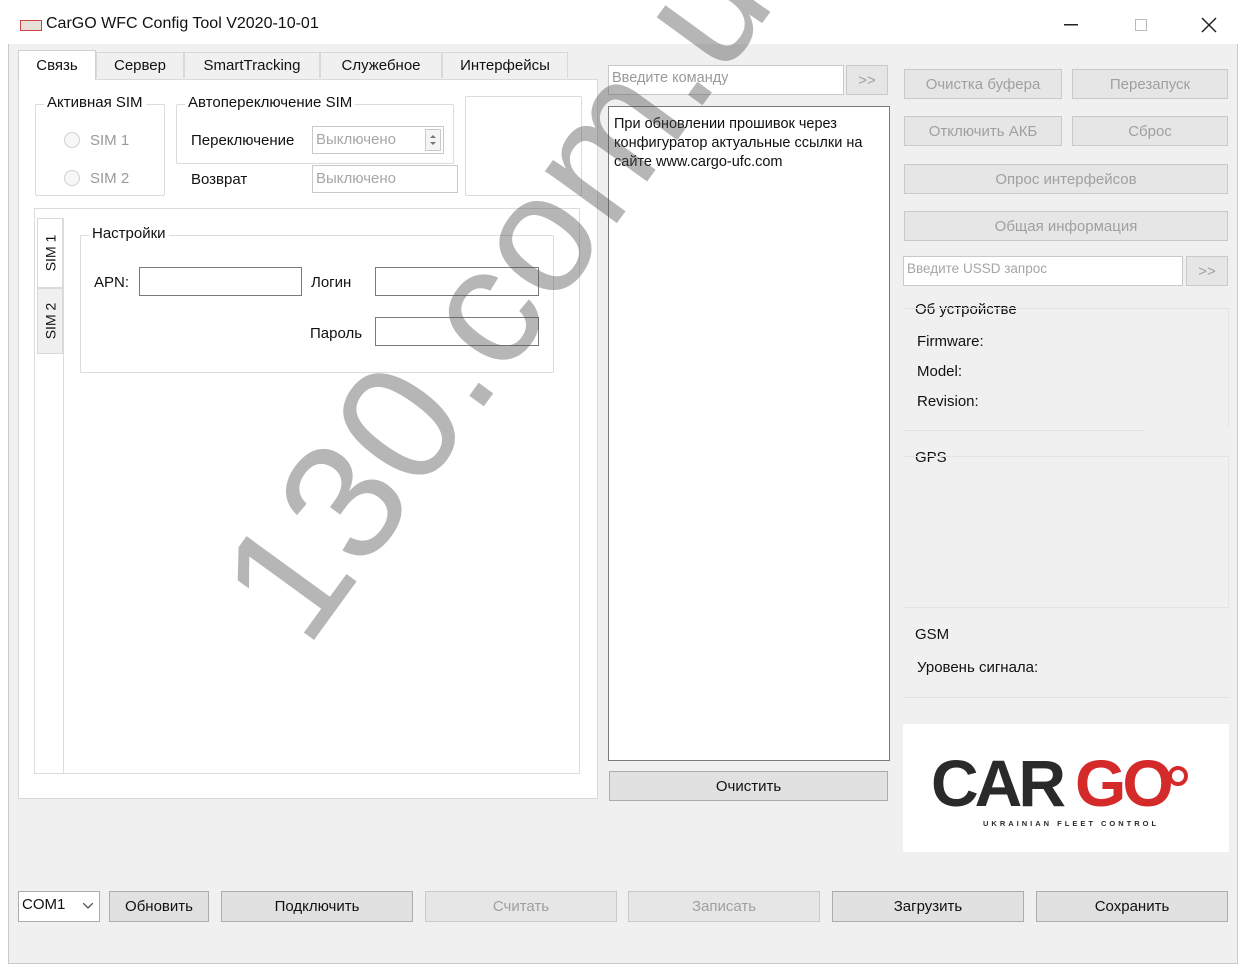 This screenshot has width=1247, height=969. I want to click on poll-interfaces-button: Опрос интерфейсов, so click(1066, 179).